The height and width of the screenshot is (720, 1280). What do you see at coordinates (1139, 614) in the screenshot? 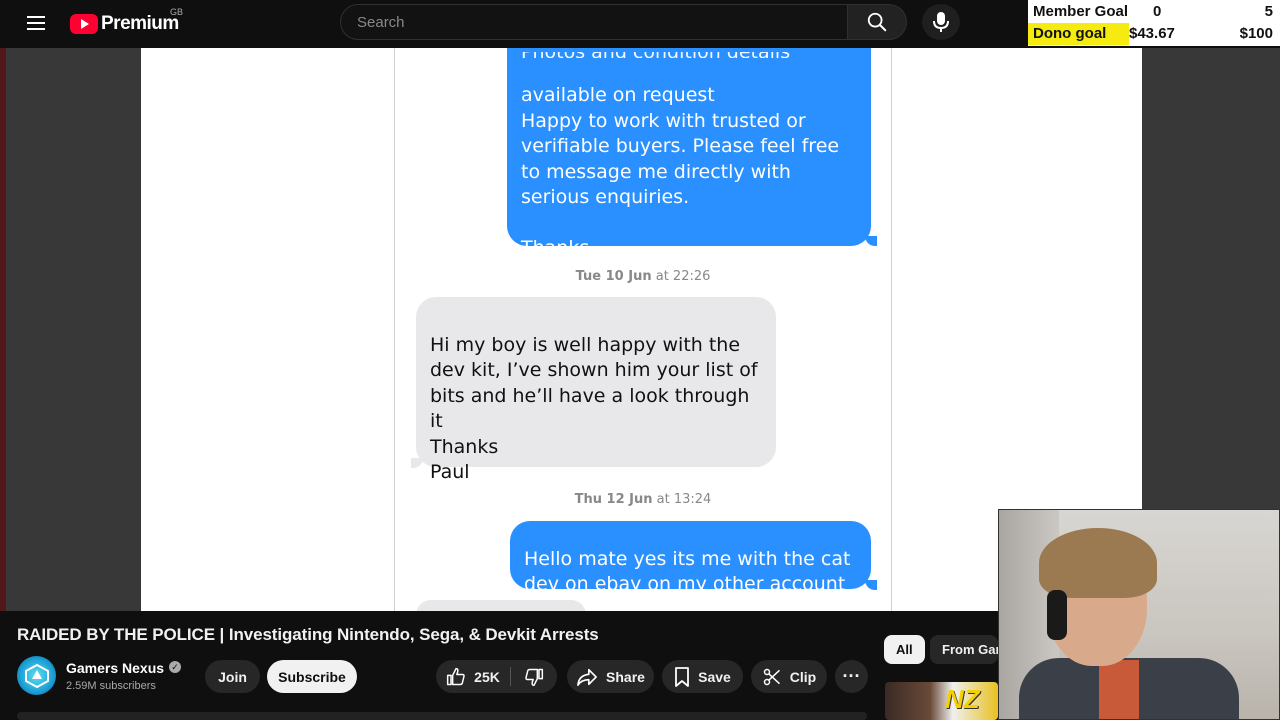
I see `streamer-webcam` at bounding box center [1139, 614].